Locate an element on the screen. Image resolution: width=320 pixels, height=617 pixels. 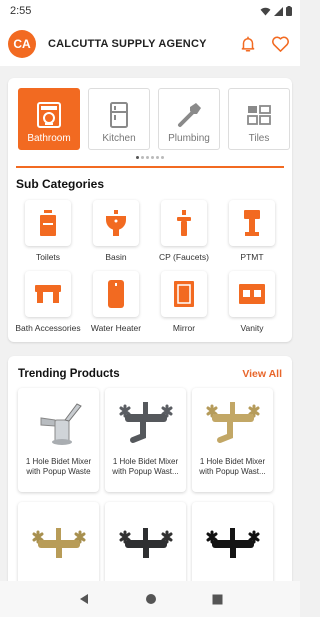
app-header: CA CALCUTTA SUPPLY AGENCY is located at coordinates (150, 44).